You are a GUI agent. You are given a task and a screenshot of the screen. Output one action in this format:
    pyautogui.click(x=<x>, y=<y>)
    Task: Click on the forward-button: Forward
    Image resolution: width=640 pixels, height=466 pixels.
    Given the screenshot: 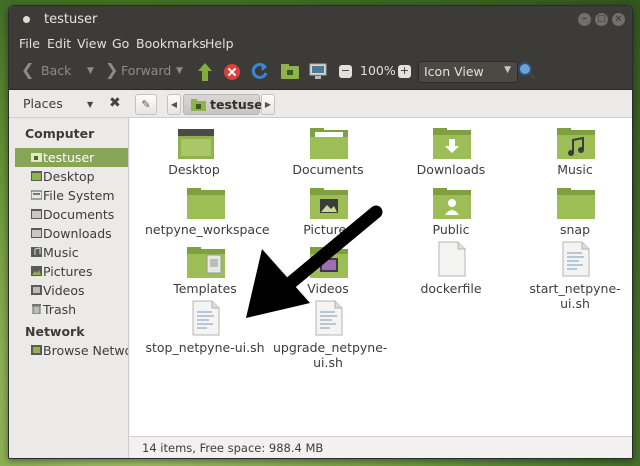 What is the action you would take?
    pyautogui.click(x=146, y=70)
    